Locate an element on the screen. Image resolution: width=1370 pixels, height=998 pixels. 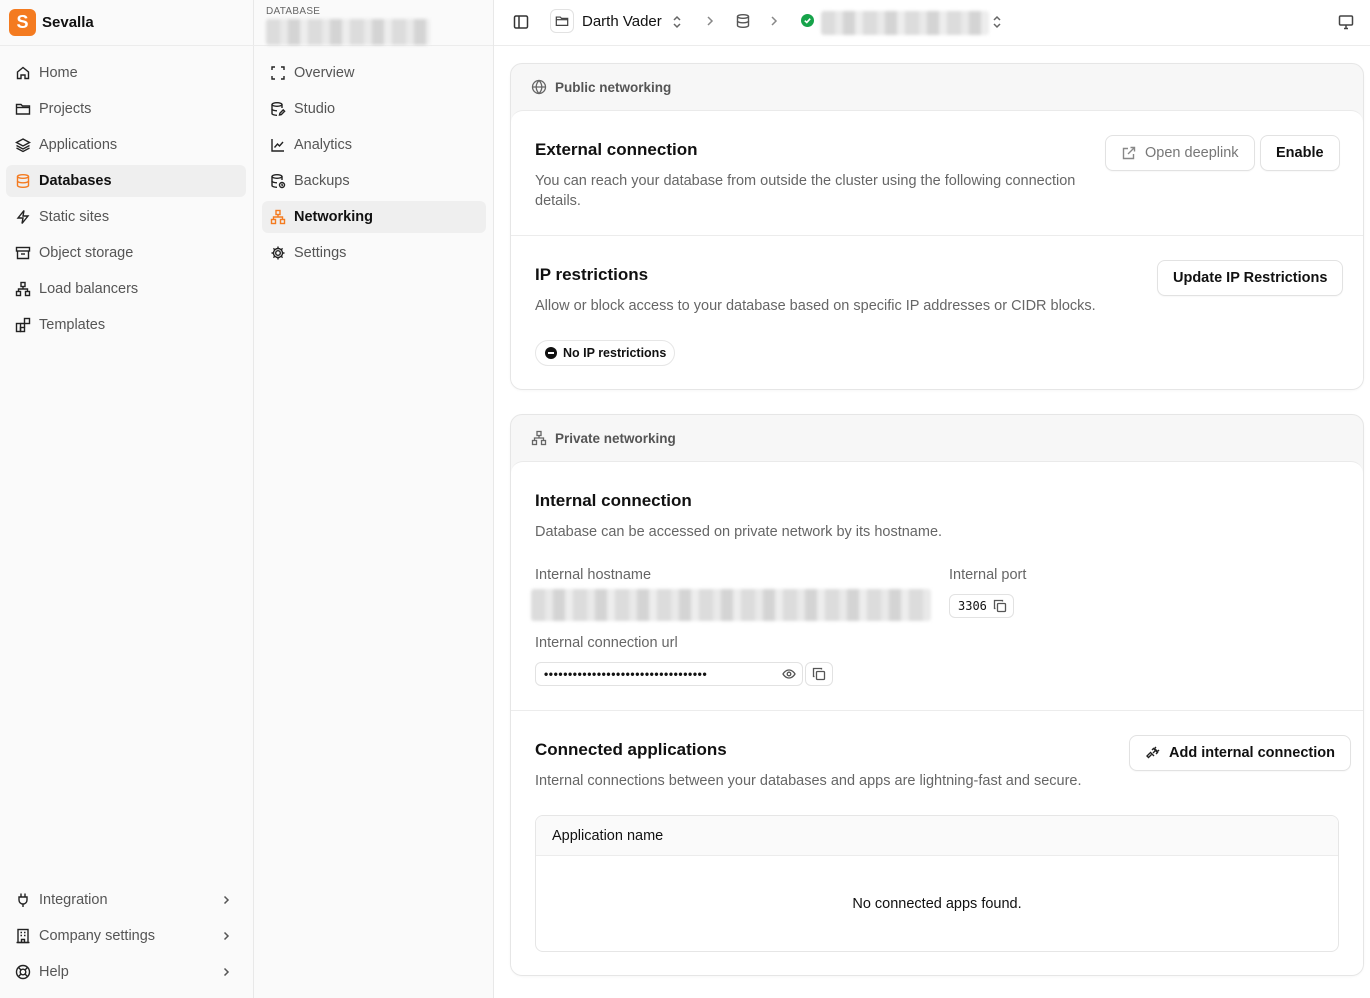
brand: S Sevalla is located at coordinates (127, 23).